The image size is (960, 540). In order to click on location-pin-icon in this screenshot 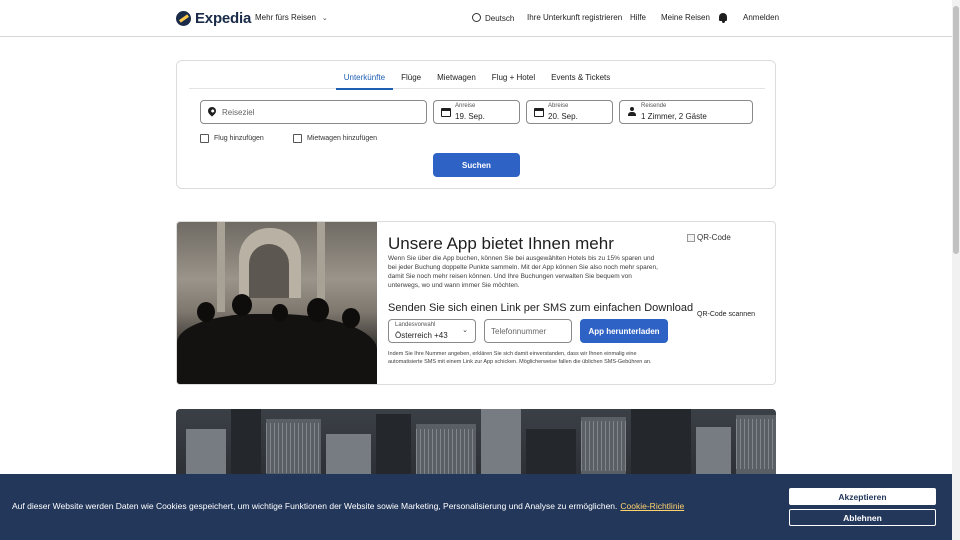, I will do `click(212, 111)`.